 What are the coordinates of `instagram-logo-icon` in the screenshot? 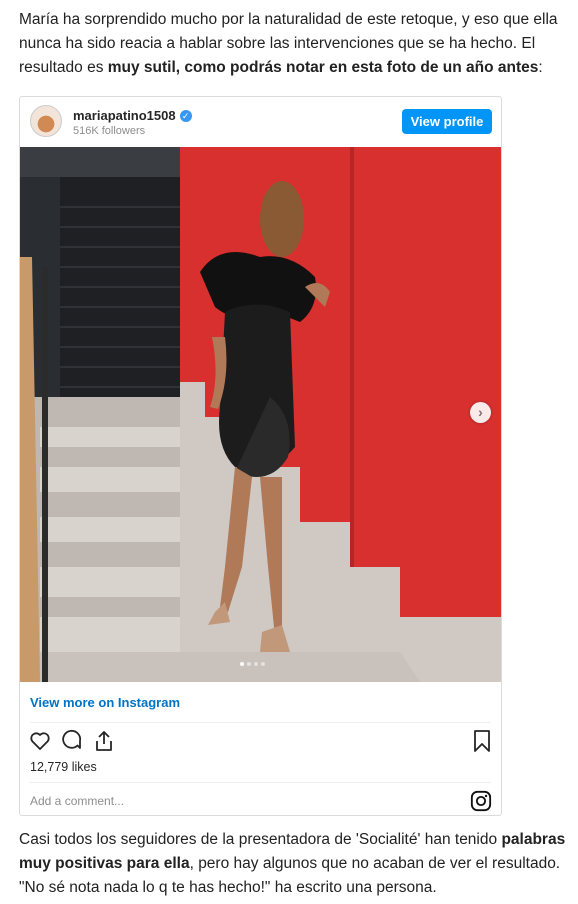 It's located at (481, 801).